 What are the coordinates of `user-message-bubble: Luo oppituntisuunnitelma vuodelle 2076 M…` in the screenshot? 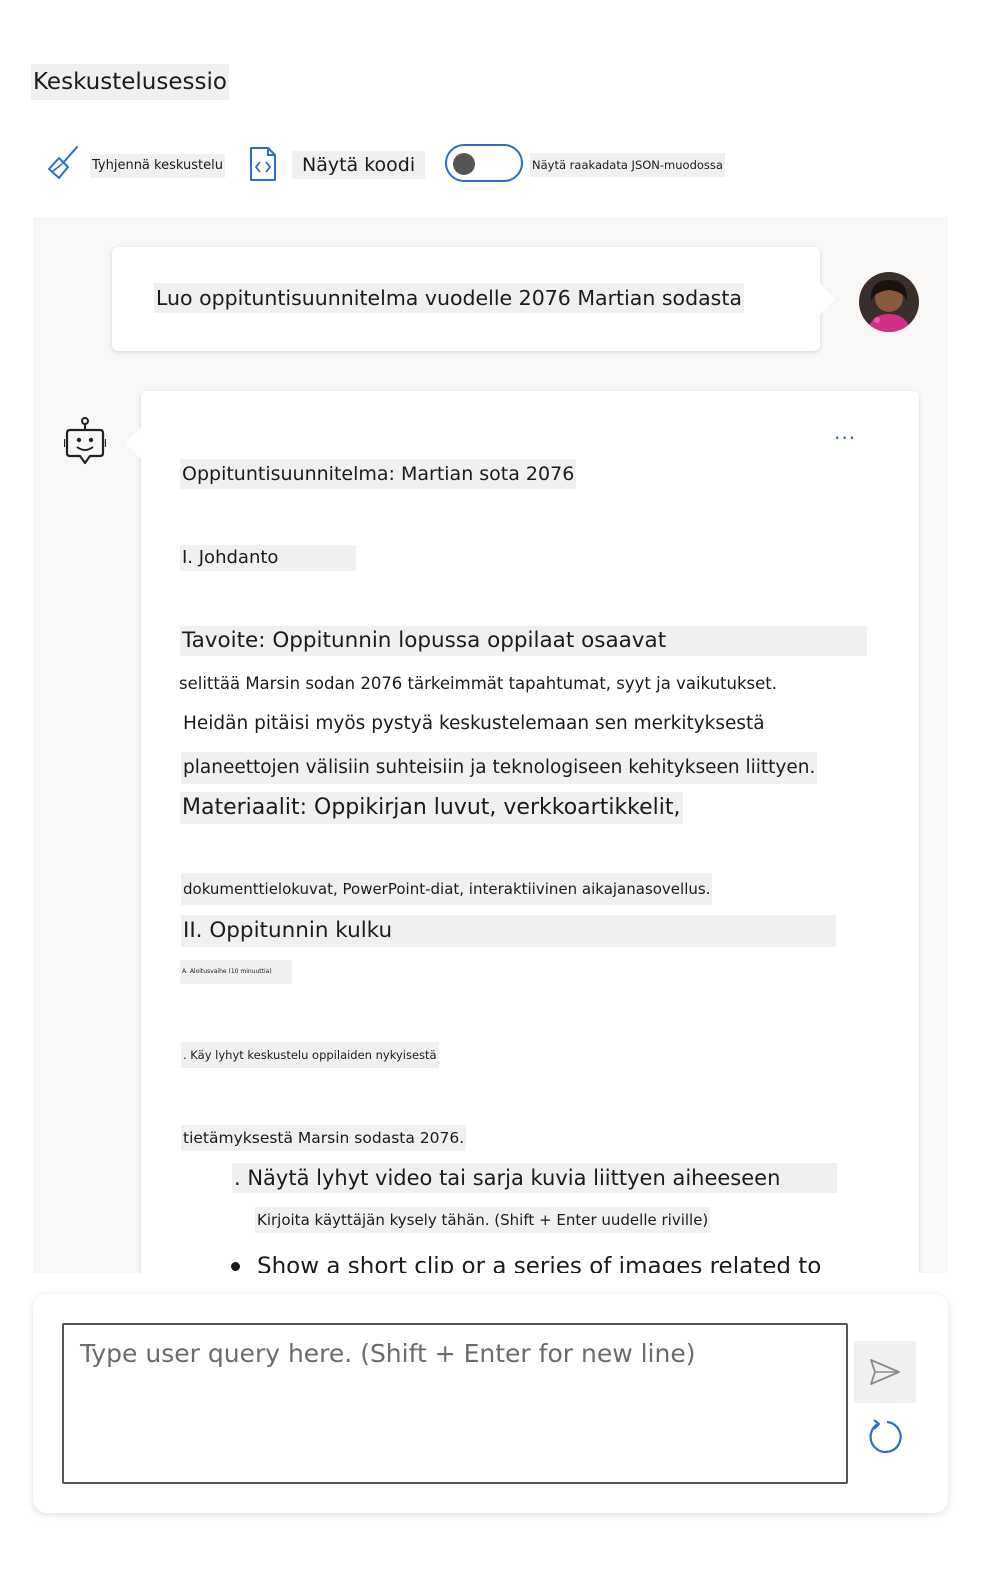 It's located at (466, 299).